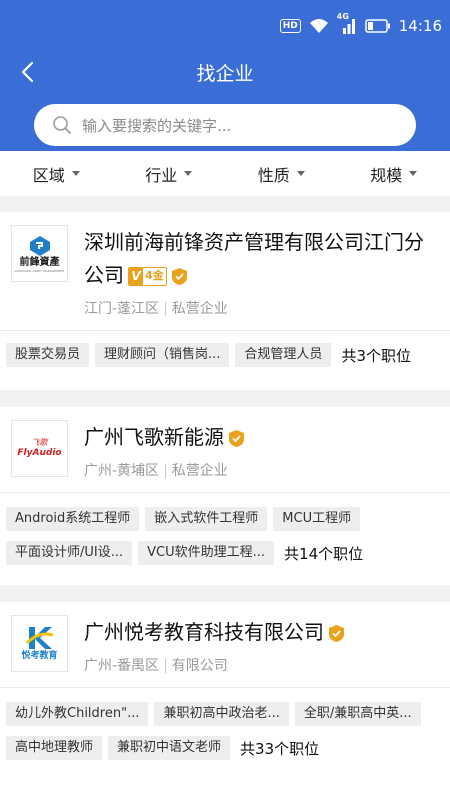 This screenshot has height=800, width=450. What do you see at coordinates (39, 453) in the screenshot?
I see `logo-subtext: FlyAudio` at bounding box center [39, 453].